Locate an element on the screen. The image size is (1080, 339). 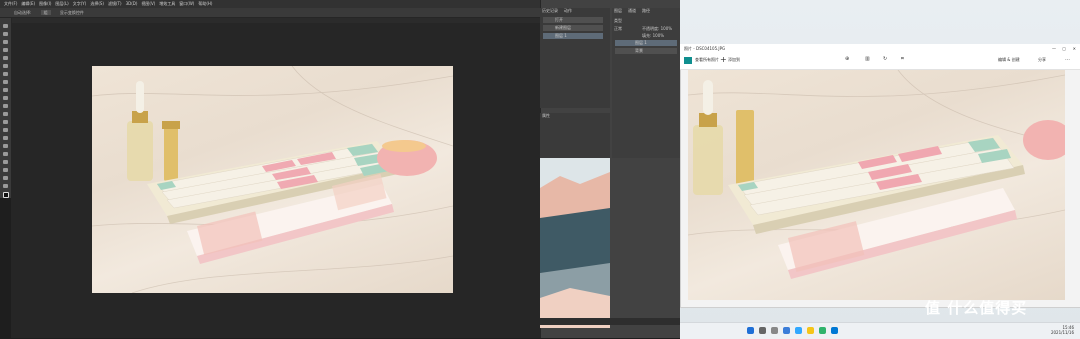
menu-item-image: 图像(I) is located at coordinates (45, 3).